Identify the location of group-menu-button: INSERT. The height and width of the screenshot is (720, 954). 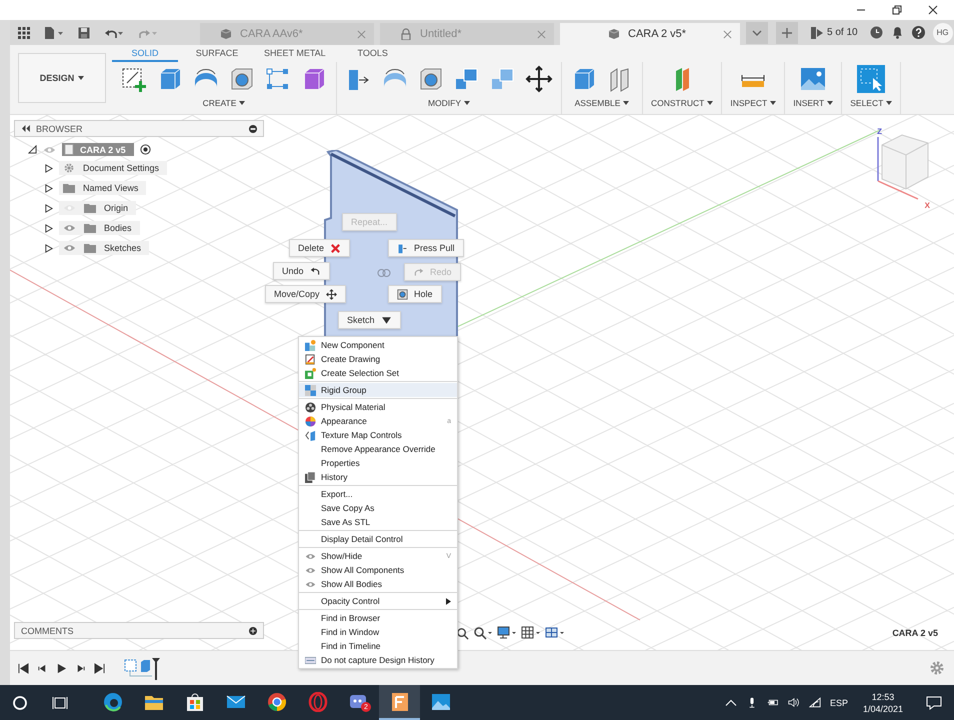
(813, 103).